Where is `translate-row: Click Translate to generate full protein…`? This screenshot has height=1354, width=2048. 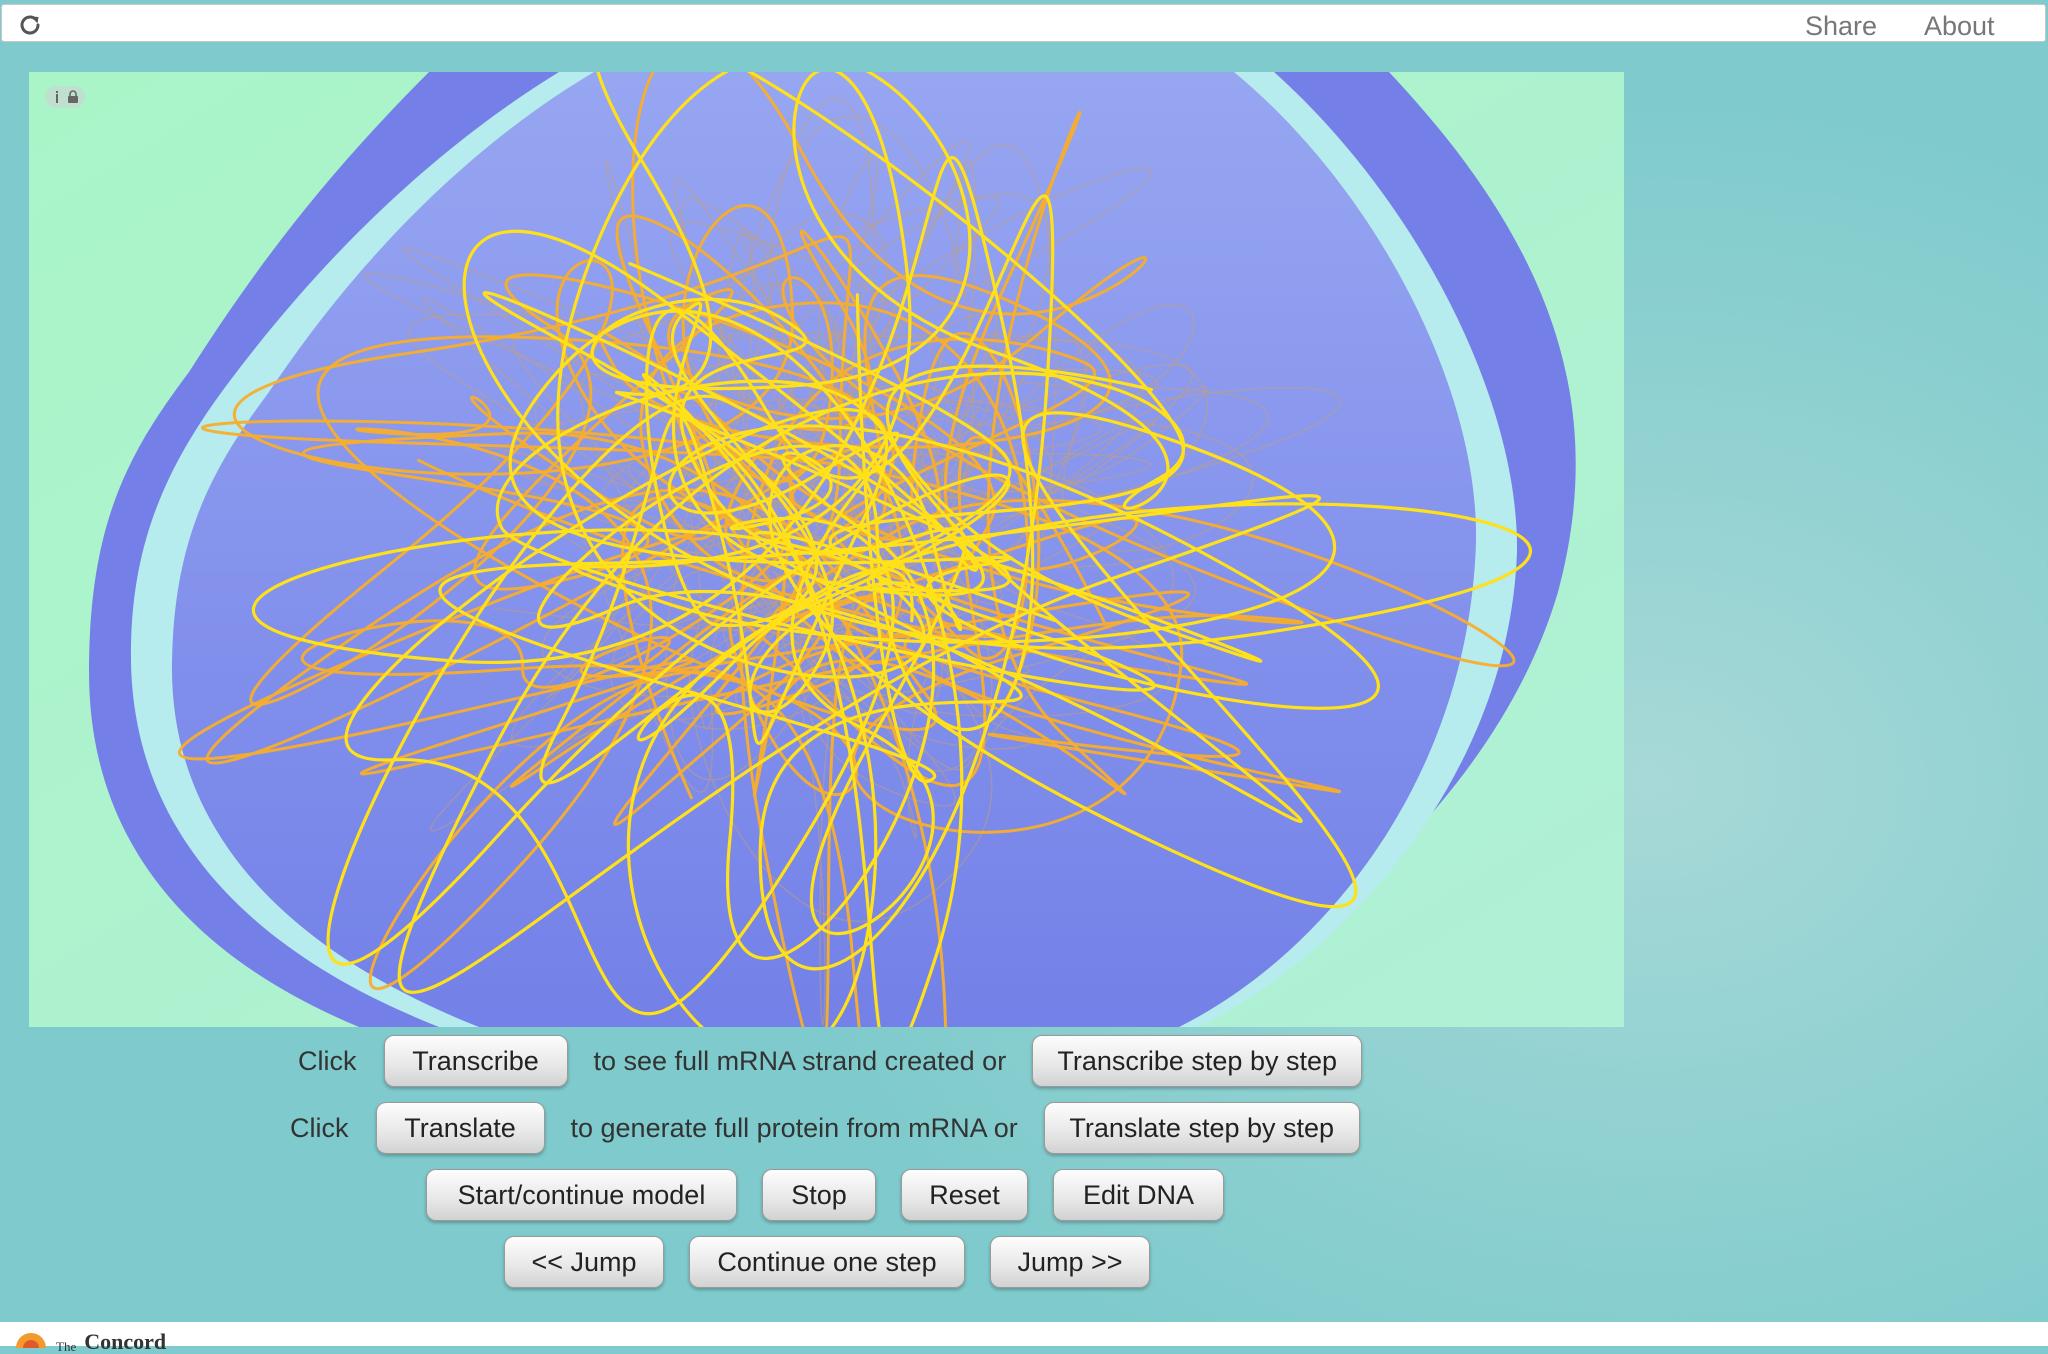
translate-row: Click Translate to generate full protein… is located at coordinates (825, 1128).